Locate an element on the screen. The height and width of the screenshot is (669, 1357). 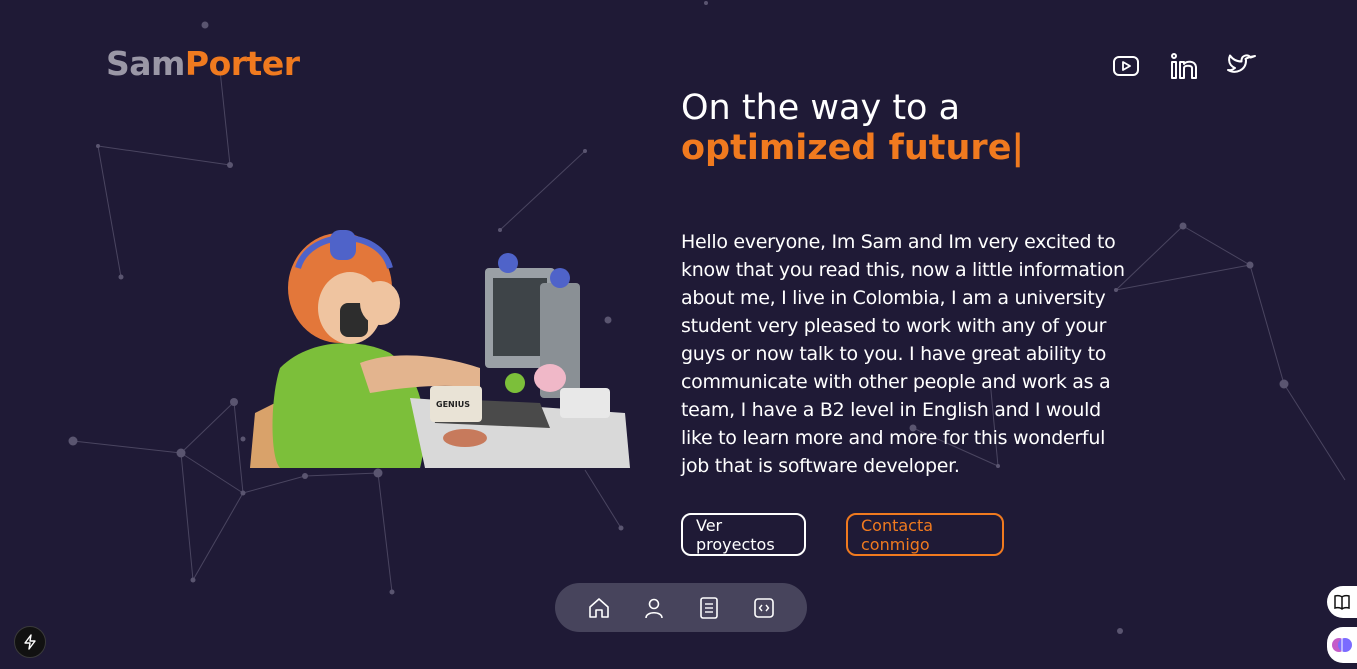
document-icon is located at coordinates (708, 607).